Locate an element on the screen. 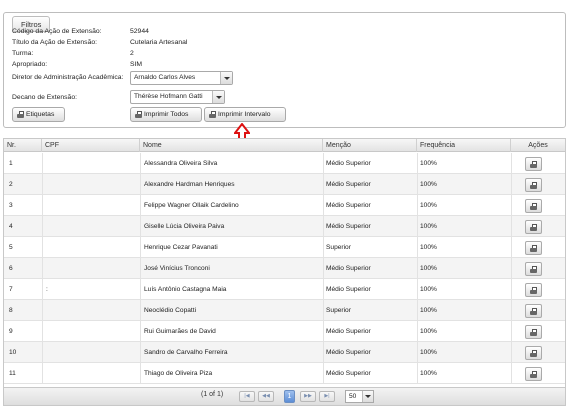 The image size is (571, 408). etiquetas-button: Etiquetas is located at coordinates (38, 114).